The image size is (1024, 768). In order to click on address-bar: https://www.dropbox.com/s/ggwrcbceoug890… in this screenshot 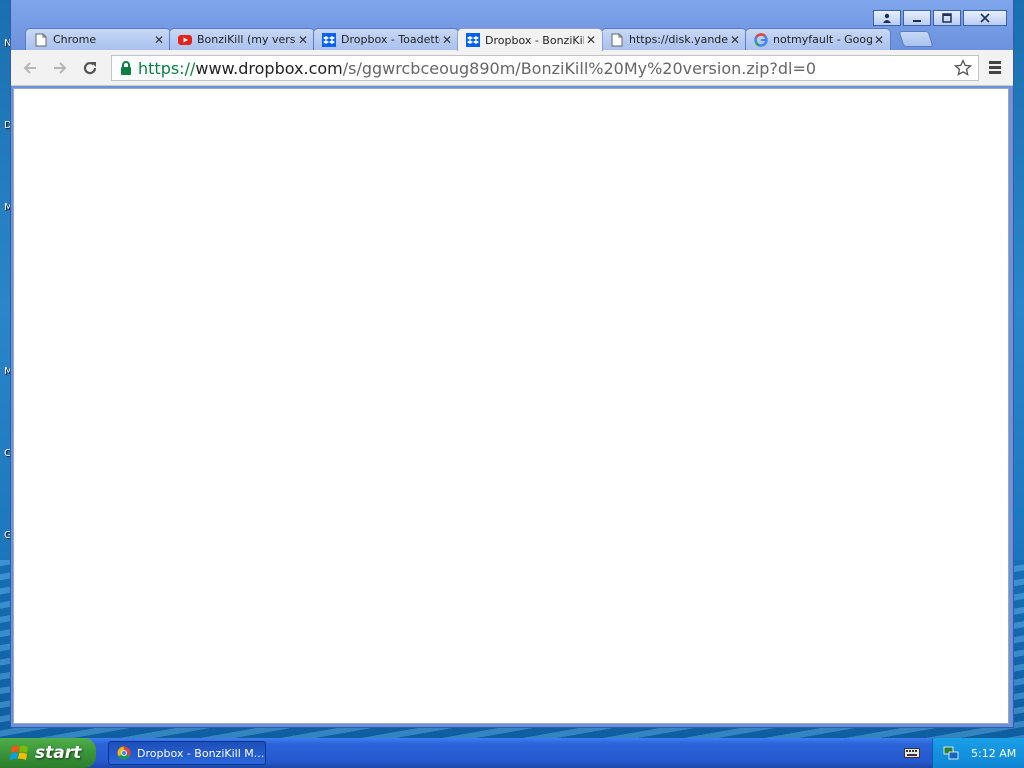, I will do `click(545, 68)`.